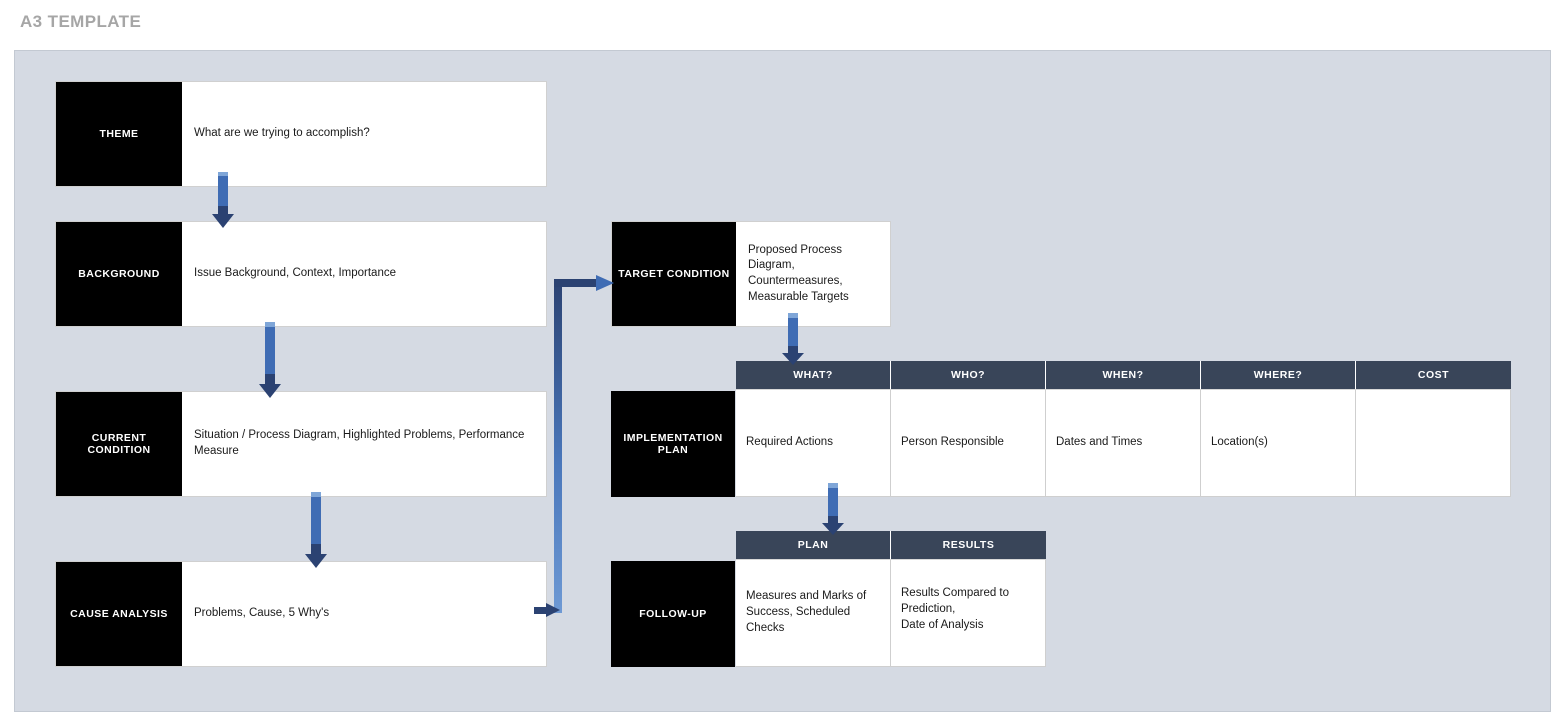 The image size is (1567, 724). Describe the element at coordinates (364, 614) in the screenshot. I see `block-cause-analysis-body: Problems, Cause, 5 Why's` at that location.